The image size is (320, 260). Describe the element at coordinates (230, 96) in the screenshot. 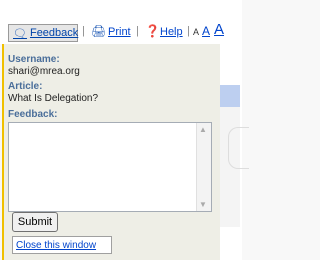

I see `background-bar` at that location.